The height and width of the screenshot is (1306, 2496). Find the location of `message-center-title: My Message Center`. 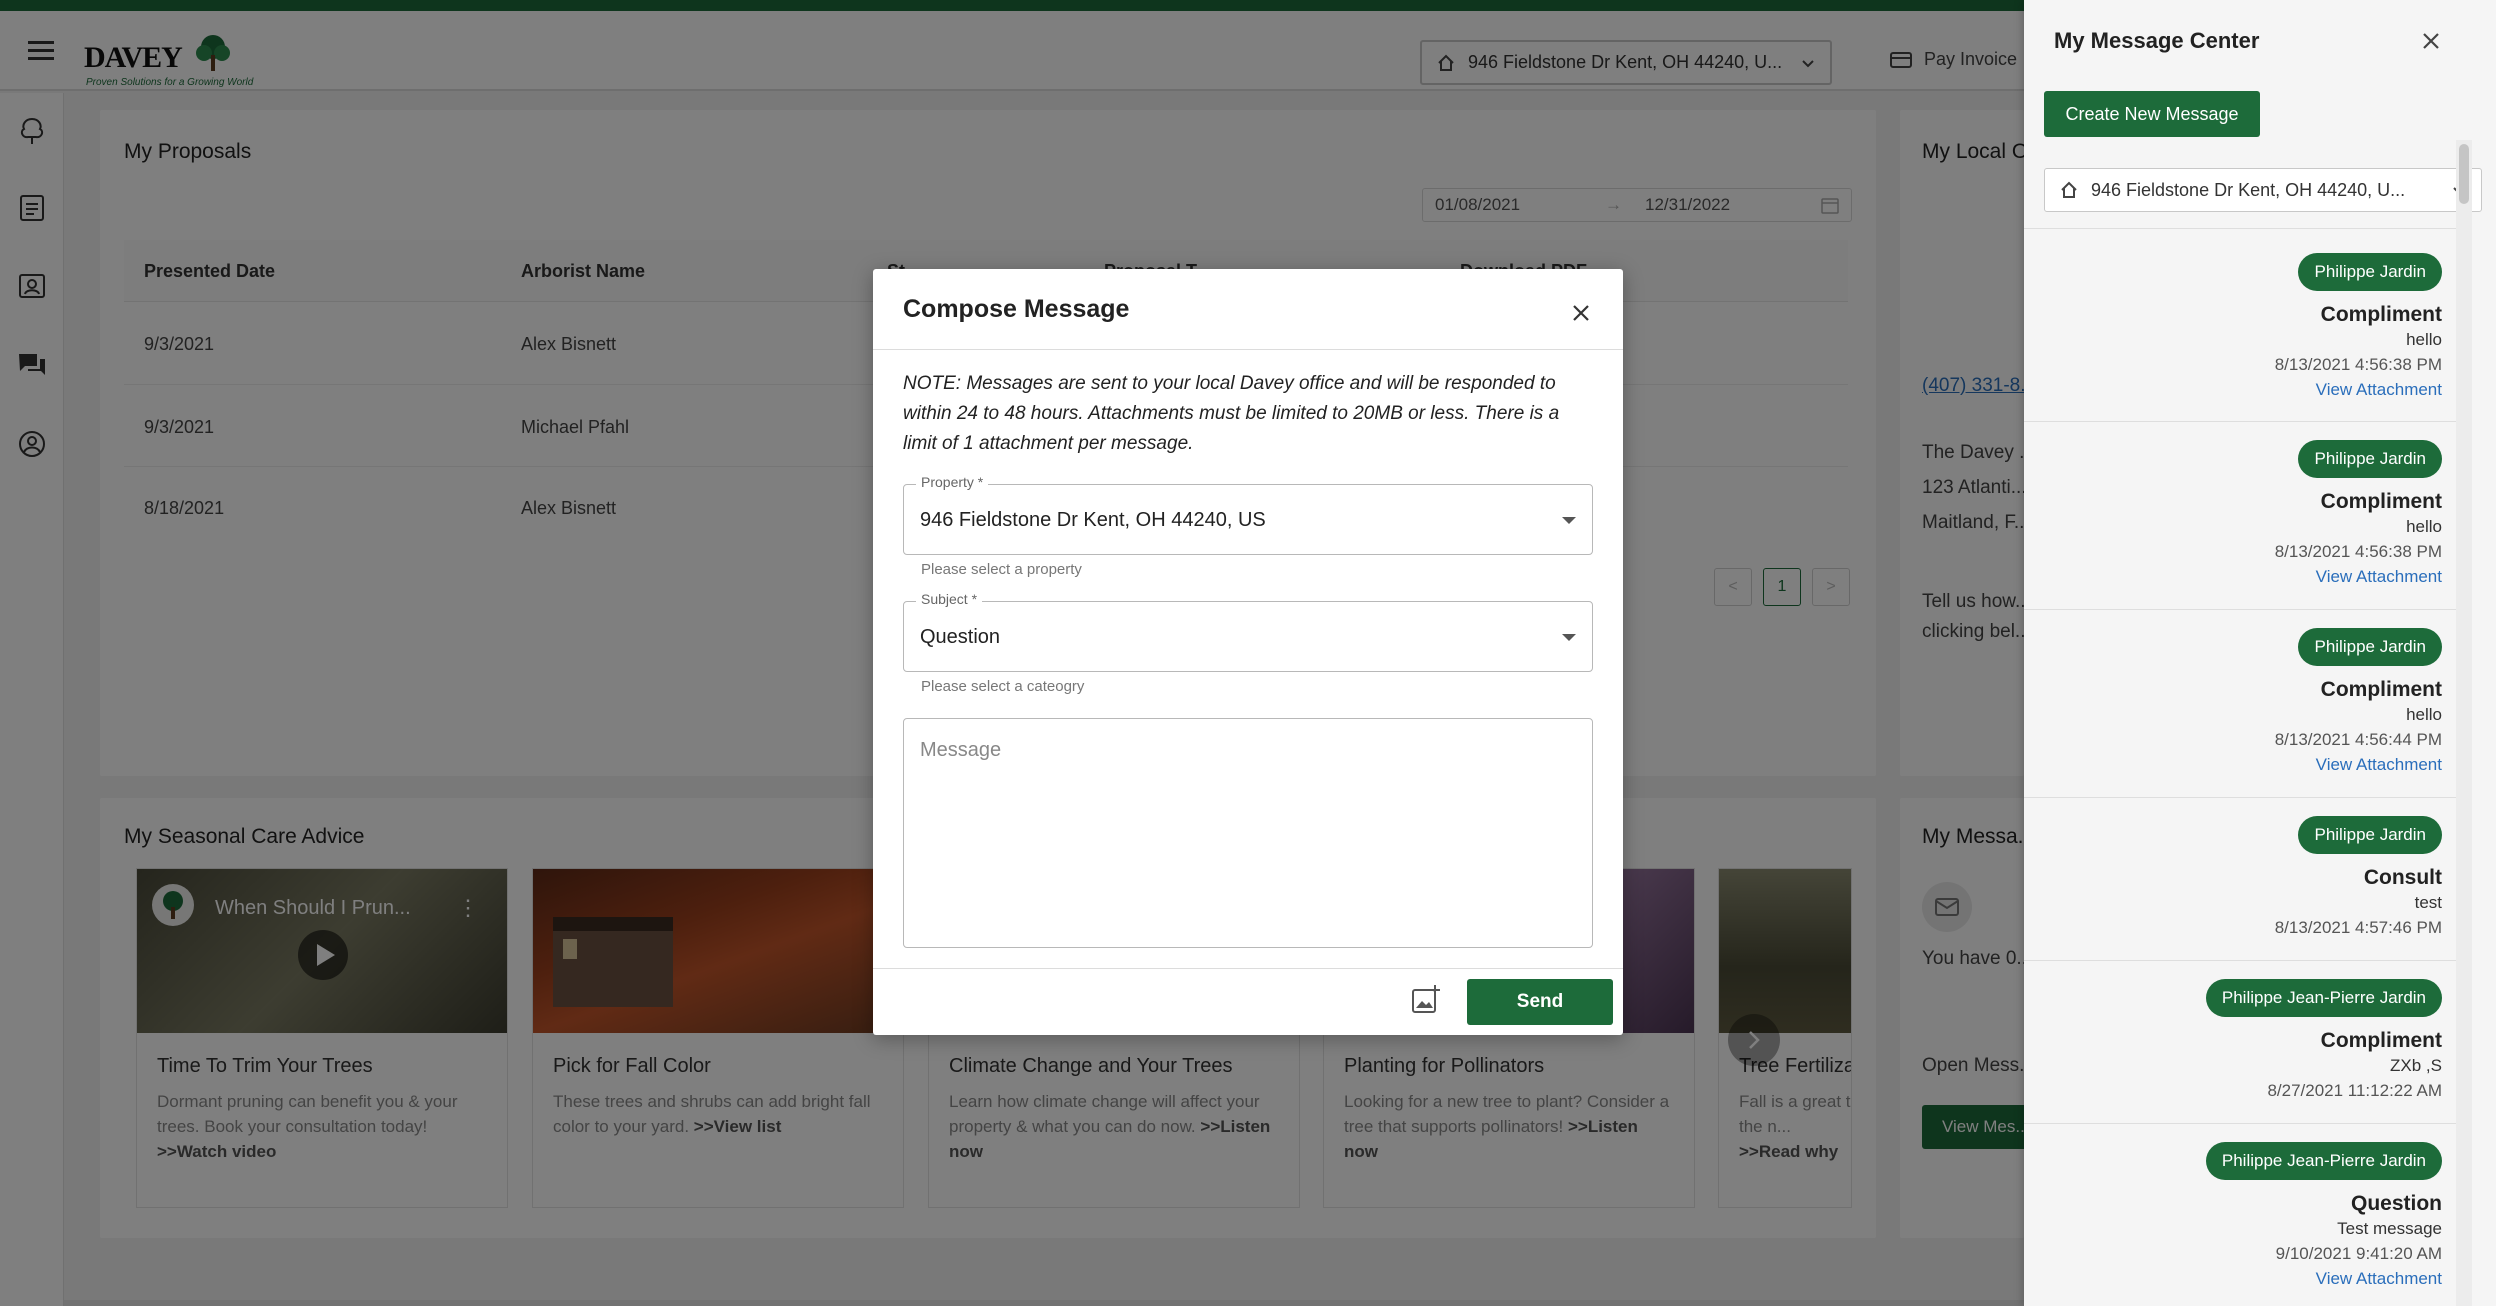

message-center-title: My Message Center is located at coordinates (2157, 40).